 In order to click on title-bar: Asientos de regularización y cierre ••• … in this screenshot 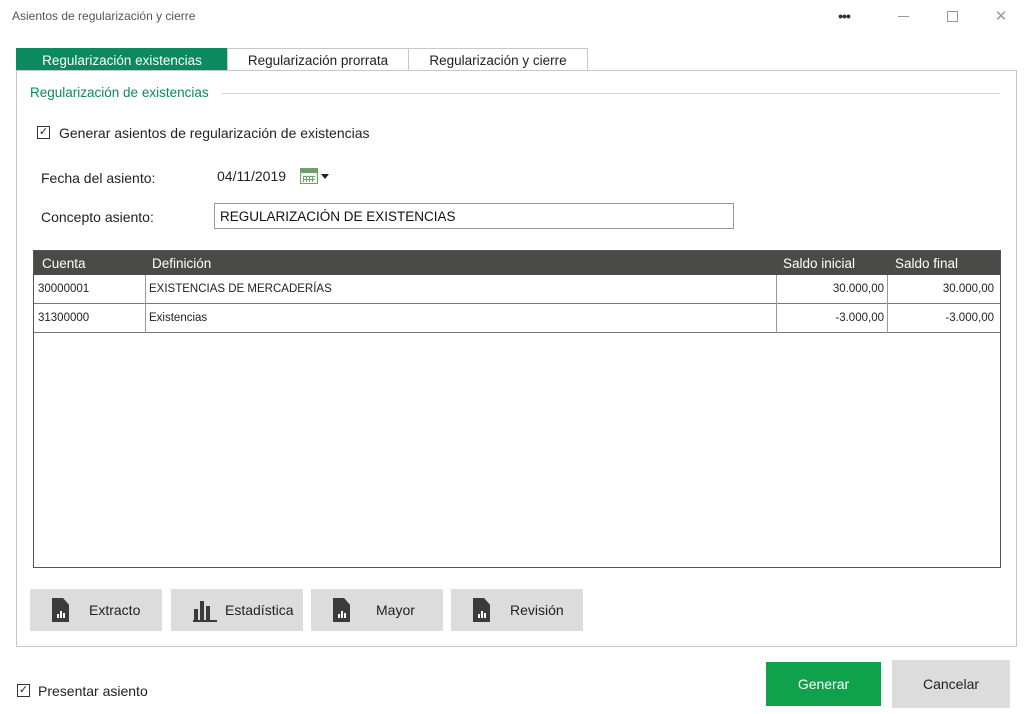, I will do `click(512, 17)`.